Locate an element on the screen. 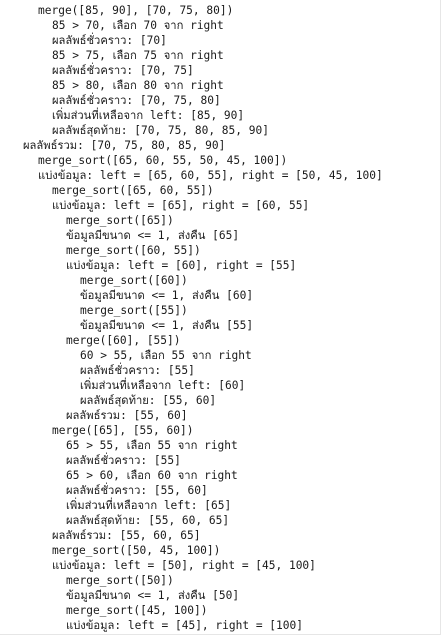  console-line: 85 > 75, เลือก 75 จาก right is located at coordinates (138, 55).